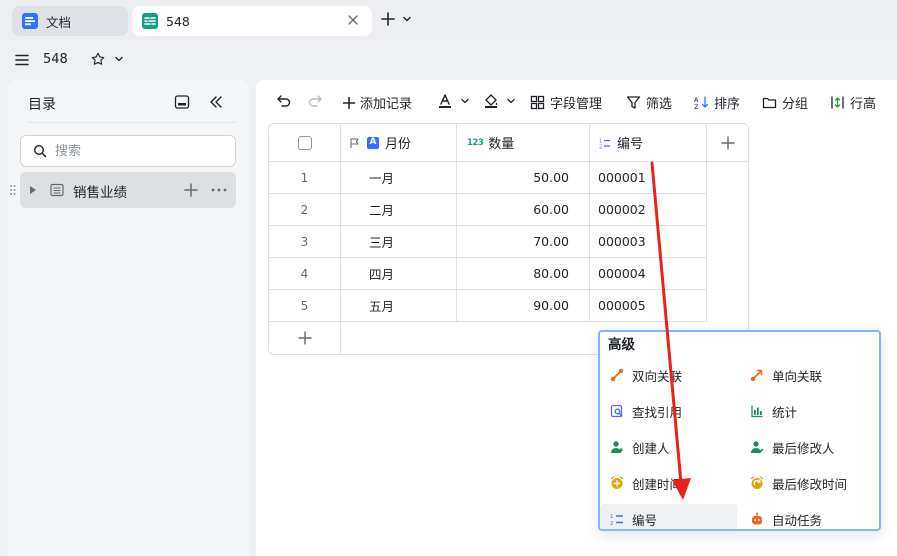 The image size is (897, 556). What do you see at coordinates (648, 306) in the screenshot?
I see `table-cell-code: 000005` at bounding box center [648, 306].